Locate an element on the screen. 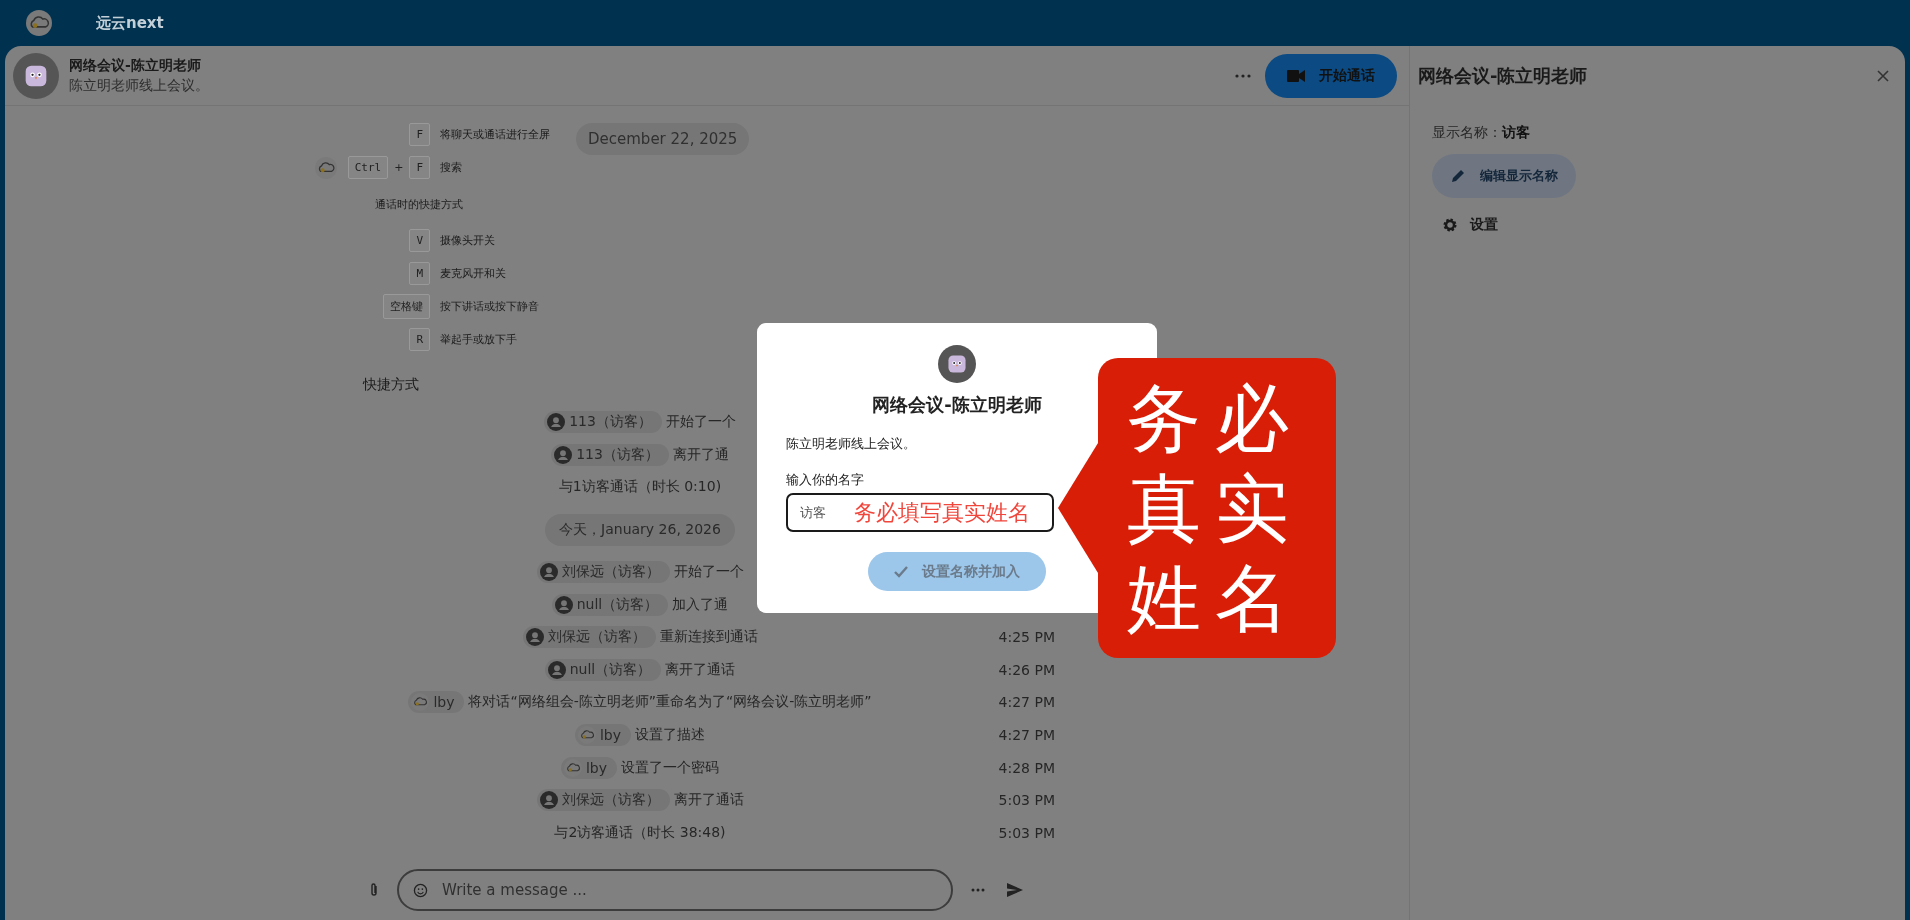  pencil-icon is located at coordinates (1458, 176).